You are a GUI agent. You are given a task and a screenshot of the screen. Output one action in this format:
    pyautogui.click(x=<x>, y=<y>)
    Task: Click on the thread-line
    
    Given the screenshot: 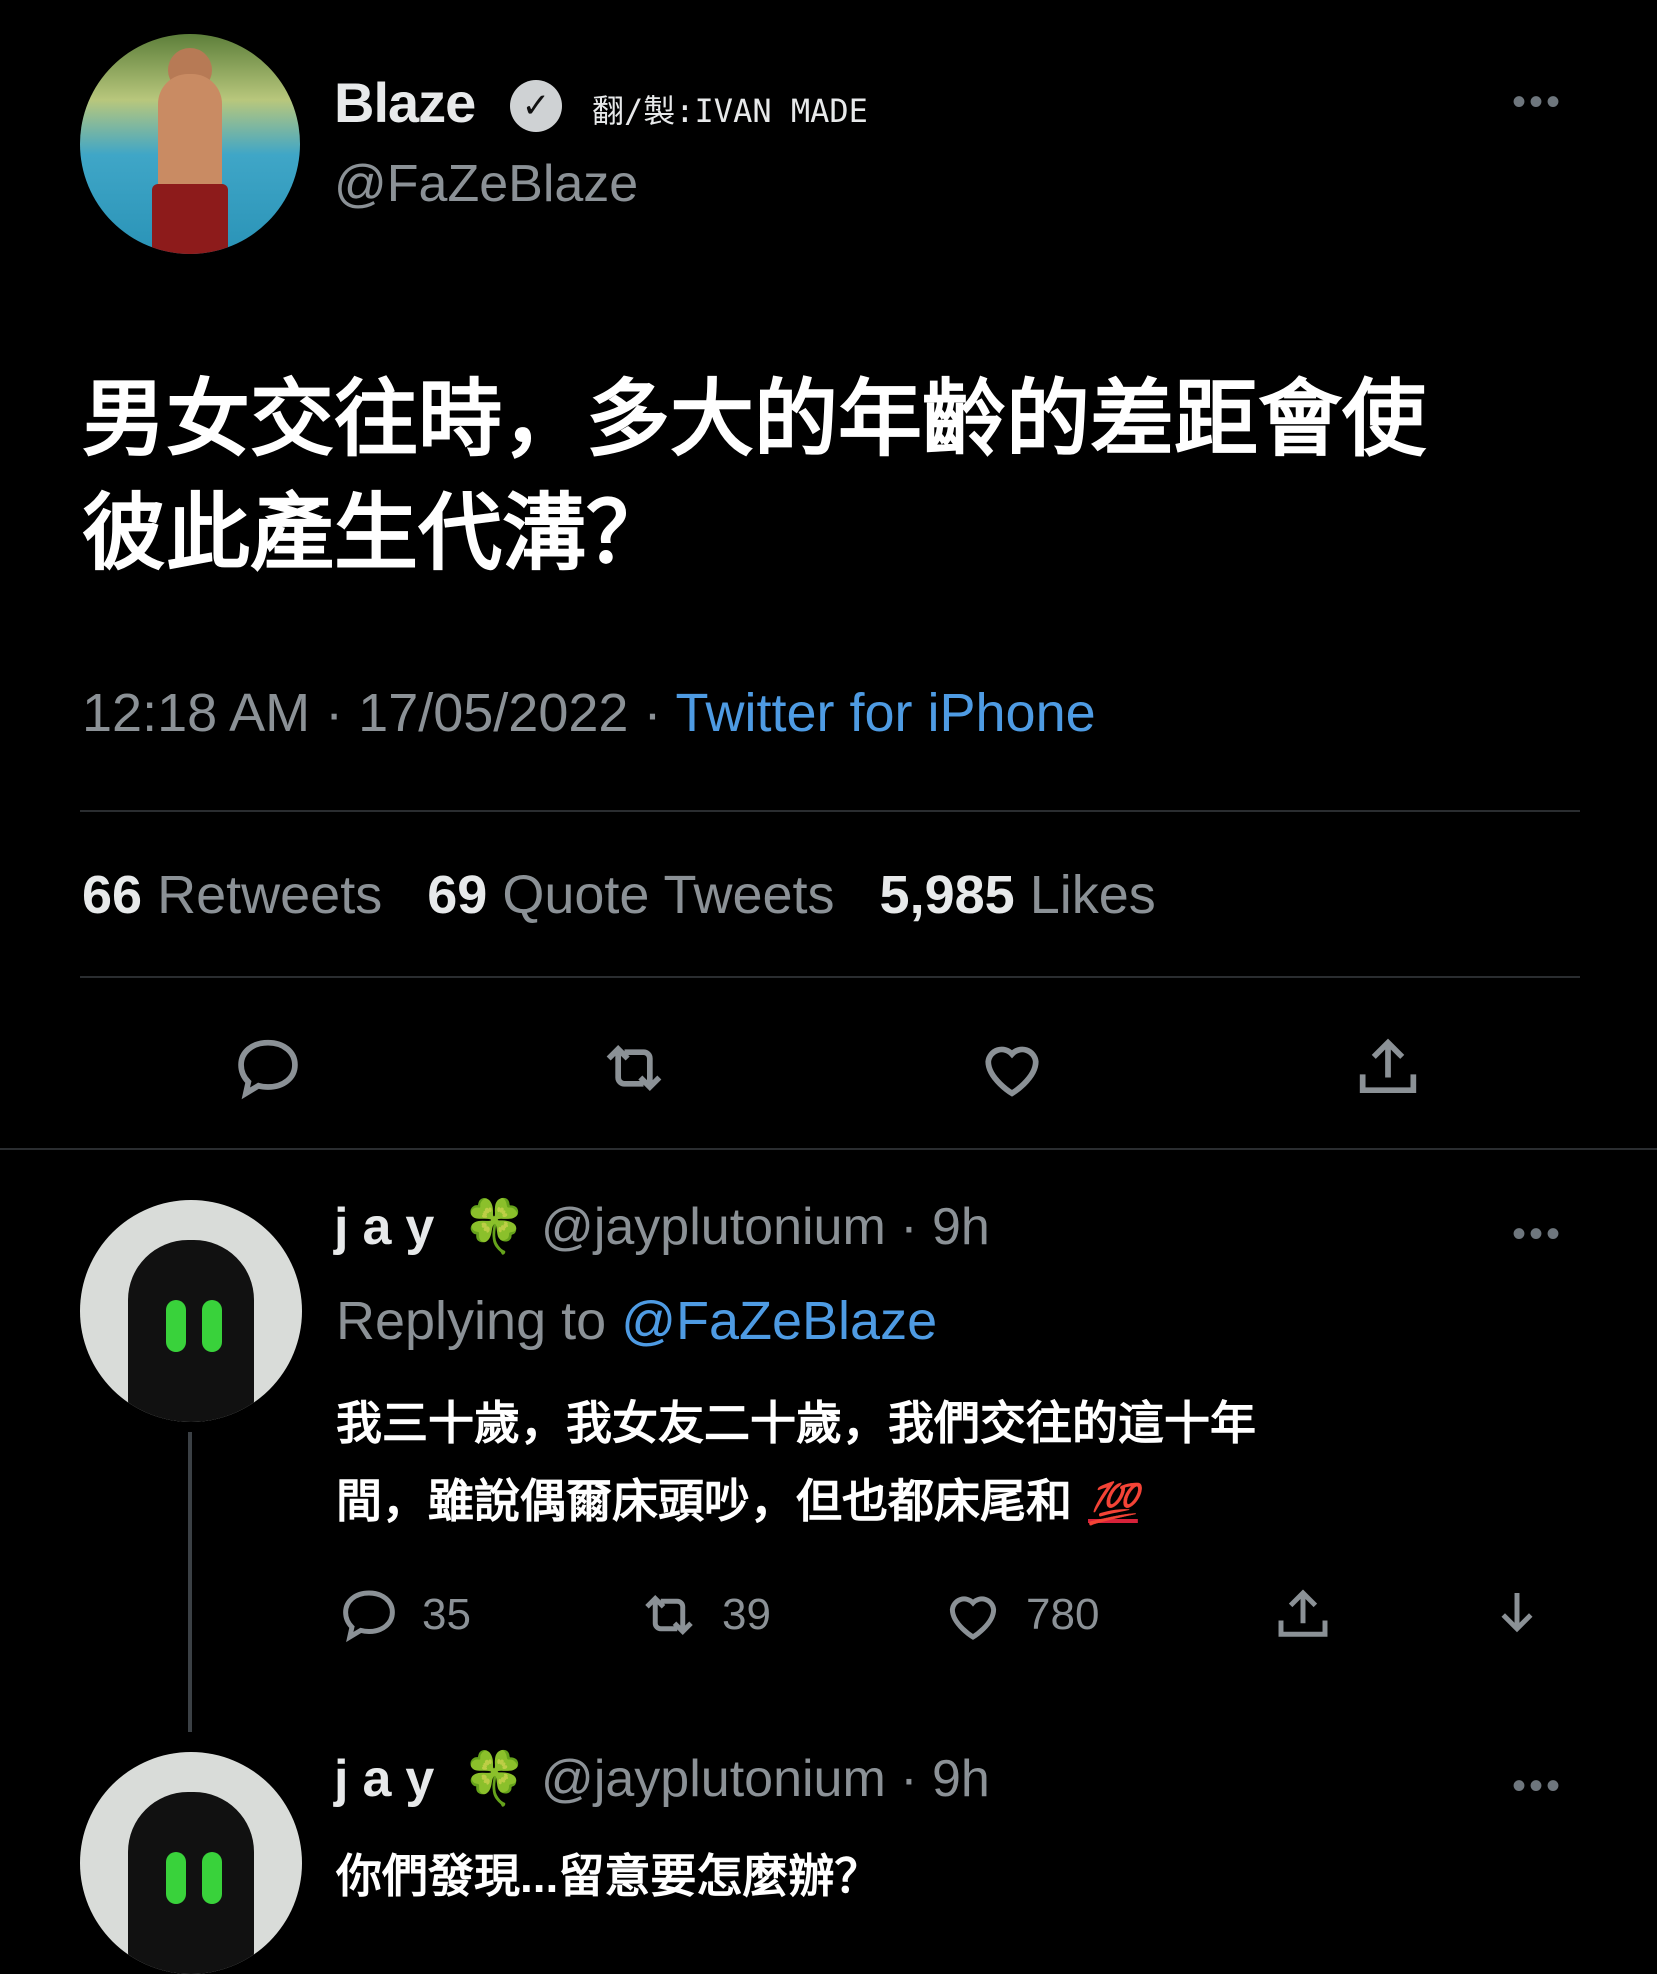 What is the action you would take?
    pyautogui.click(x=190, y=1582)
    